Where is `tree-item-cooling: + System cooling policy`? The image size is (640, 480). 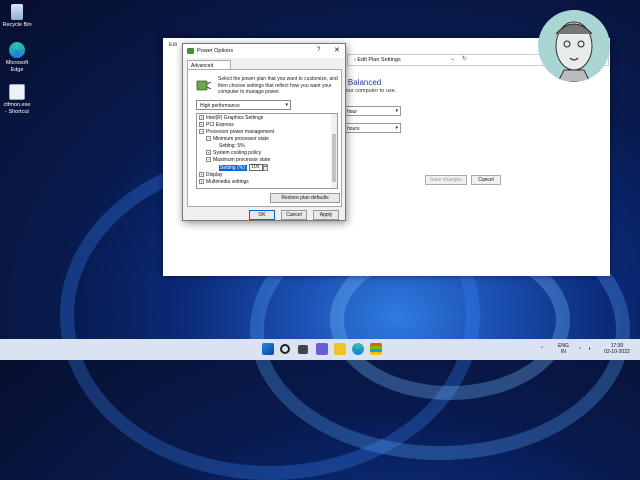 tree-item-cooling: + System cooling policy is located at coordinates (233, 153).